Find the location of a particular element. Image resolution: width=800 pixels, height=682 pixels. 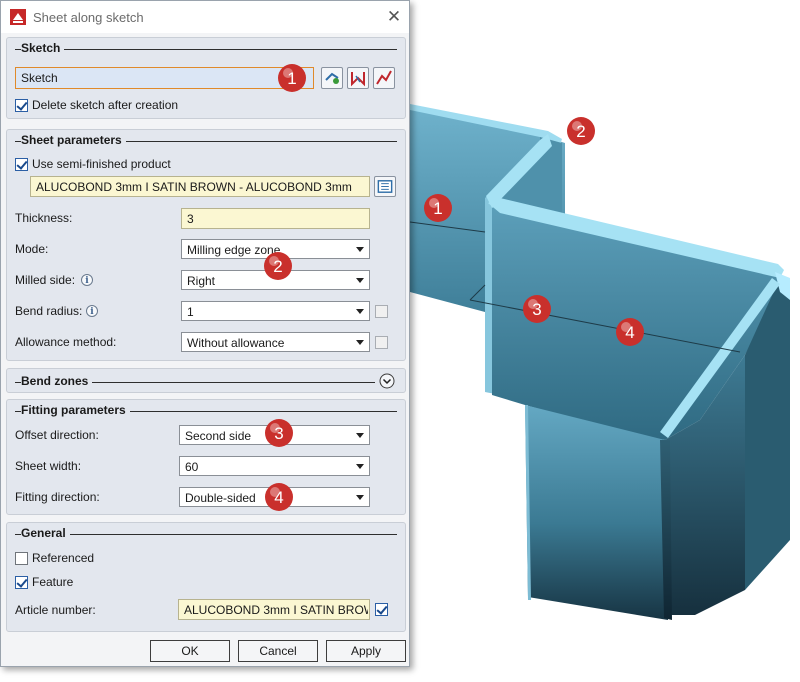

sketch-line-button is located at coordinates (384, 78).